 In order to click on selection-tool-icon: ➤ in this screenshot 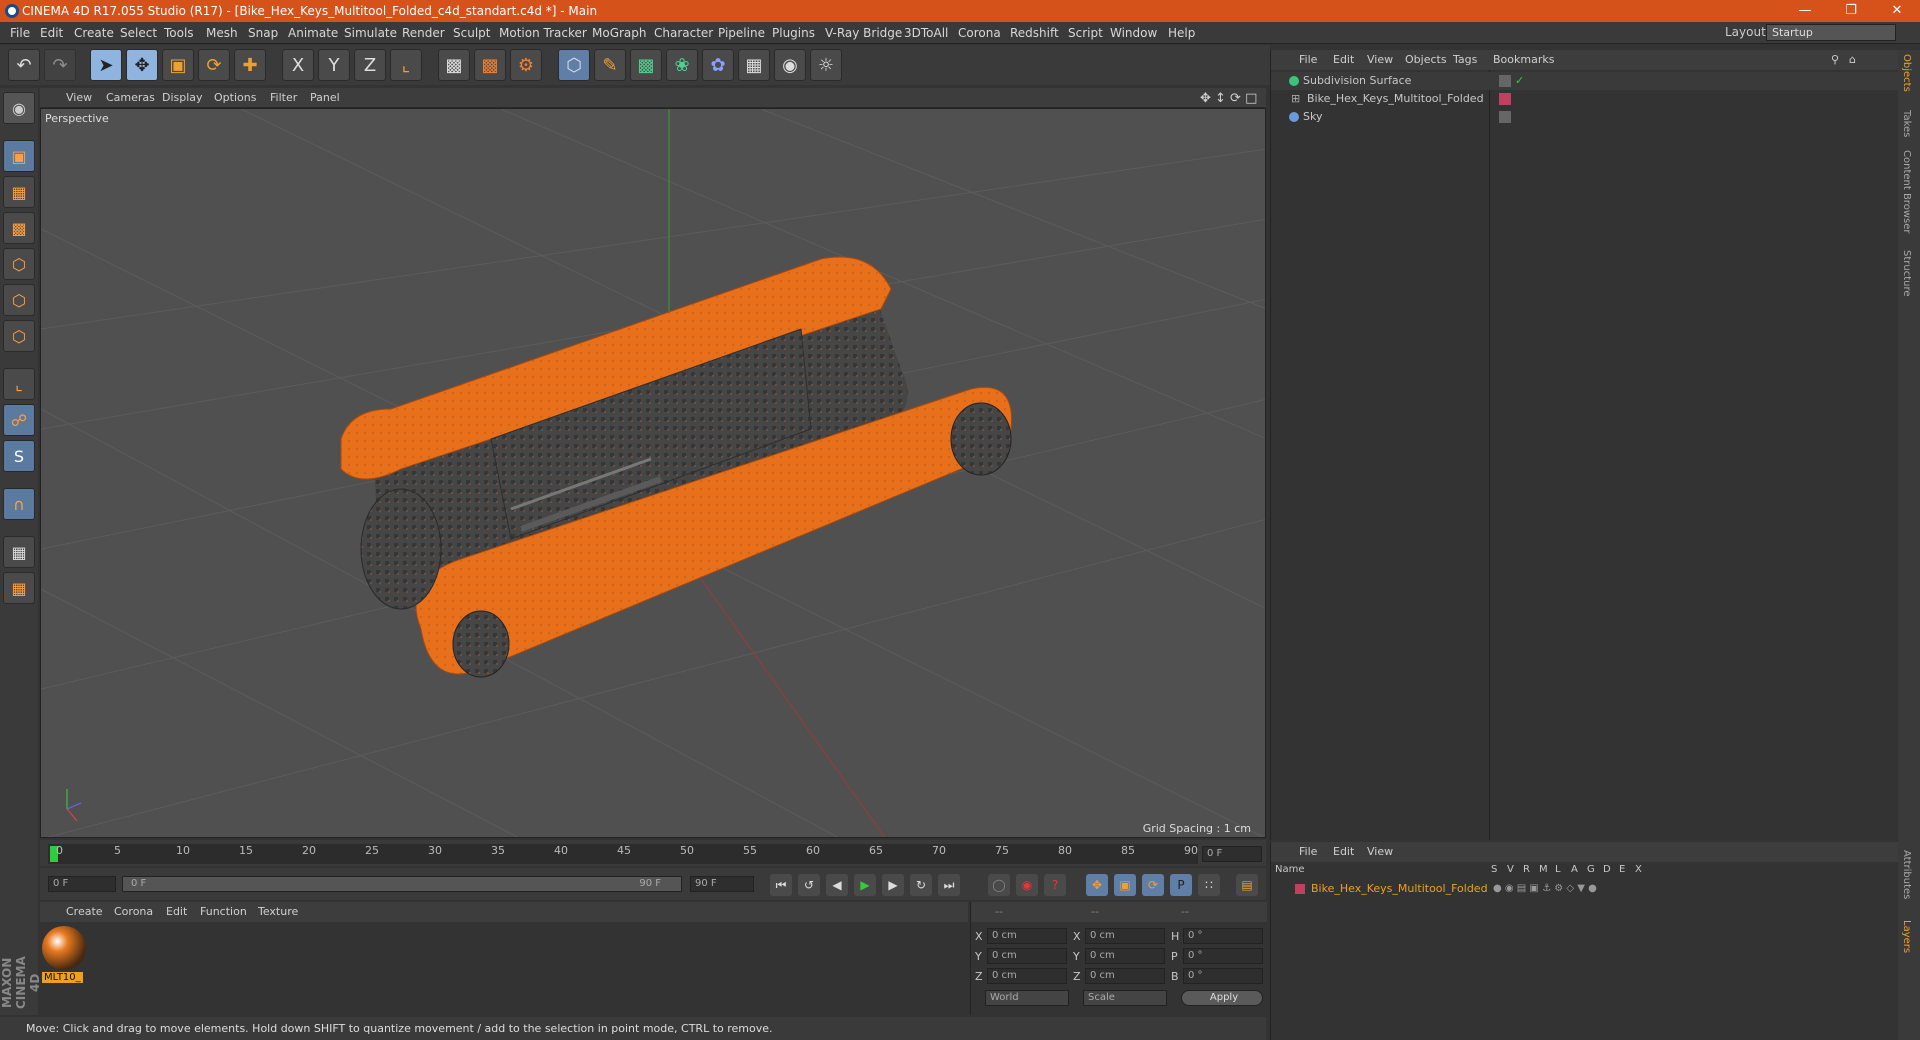, I will do `click(106, 65)`.